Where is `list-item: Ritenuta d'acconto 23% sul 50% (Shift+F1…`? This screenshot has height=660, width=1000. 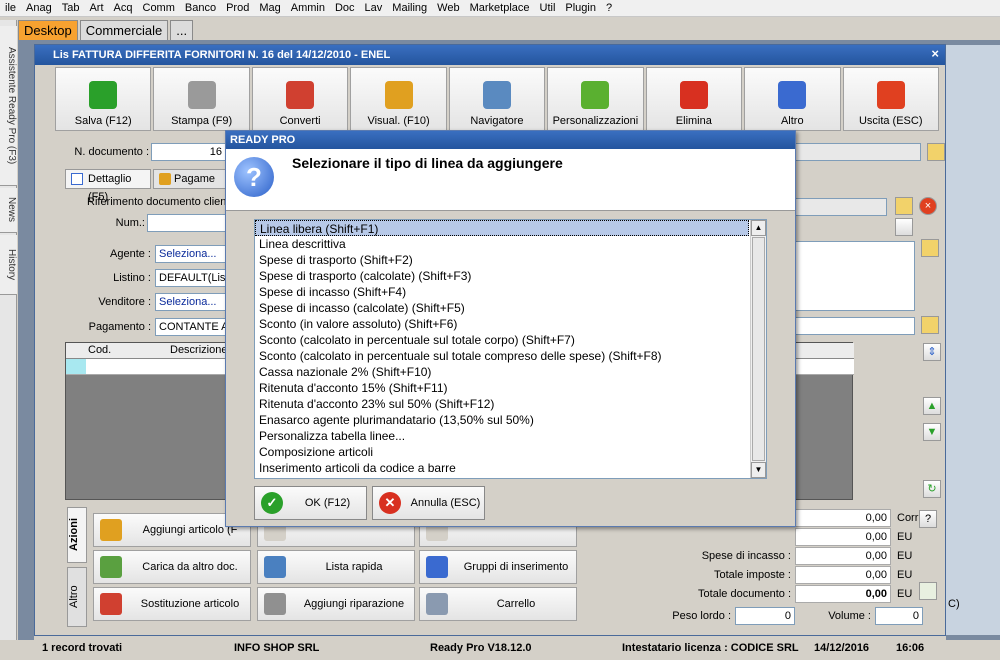
list-item: Ritenuta d'acconto 23% sul 50% (Shift+F1… is located at coordinates (502, 404).